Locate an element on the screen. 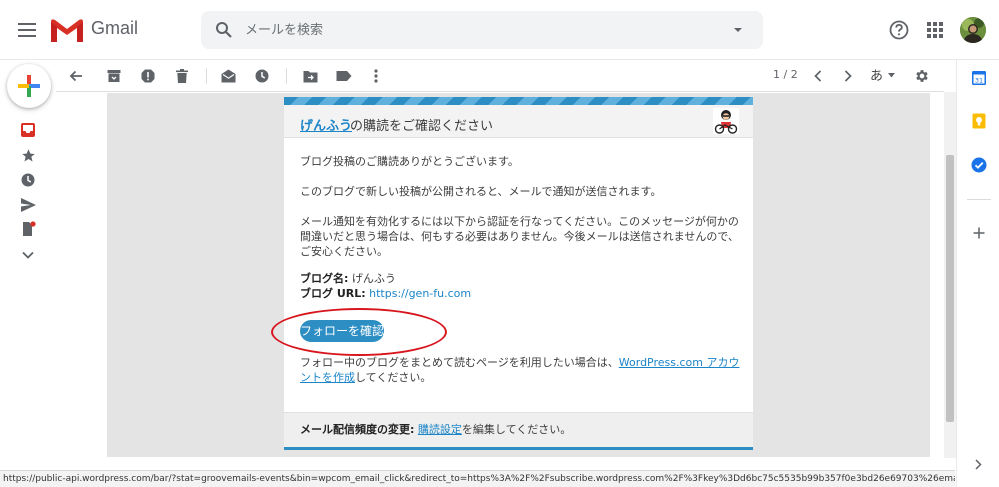 The width and height of the screenshot is (999, 487). search-icon is located at coordinates (224, 30).